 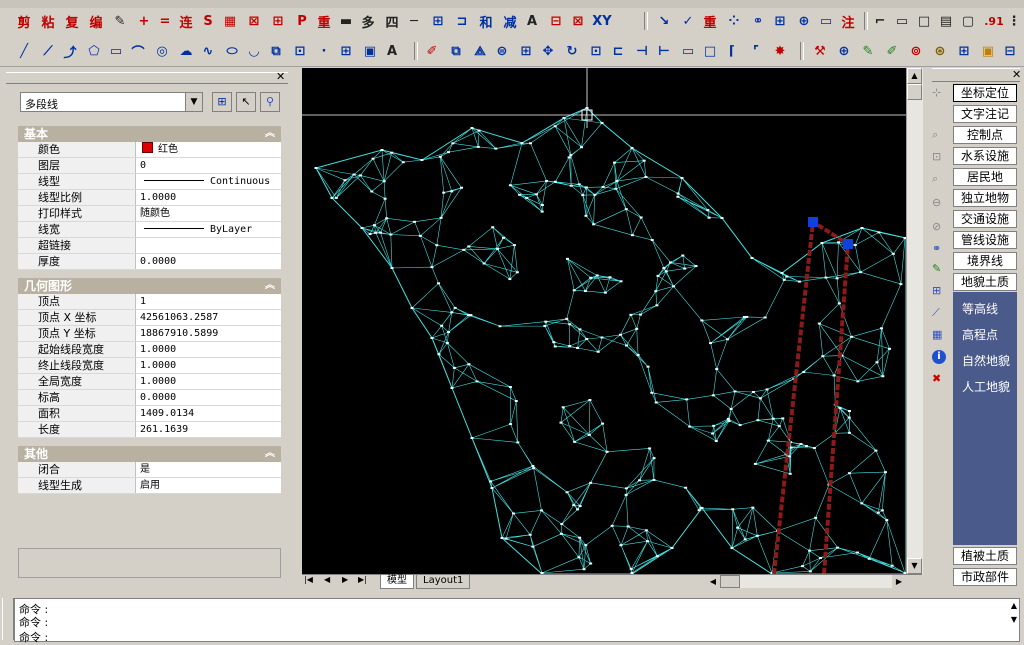 What do you see at coordinates (935, 135) in the screenshot?
I see `search-icon: ⌕` at bounding box center [935, 135].